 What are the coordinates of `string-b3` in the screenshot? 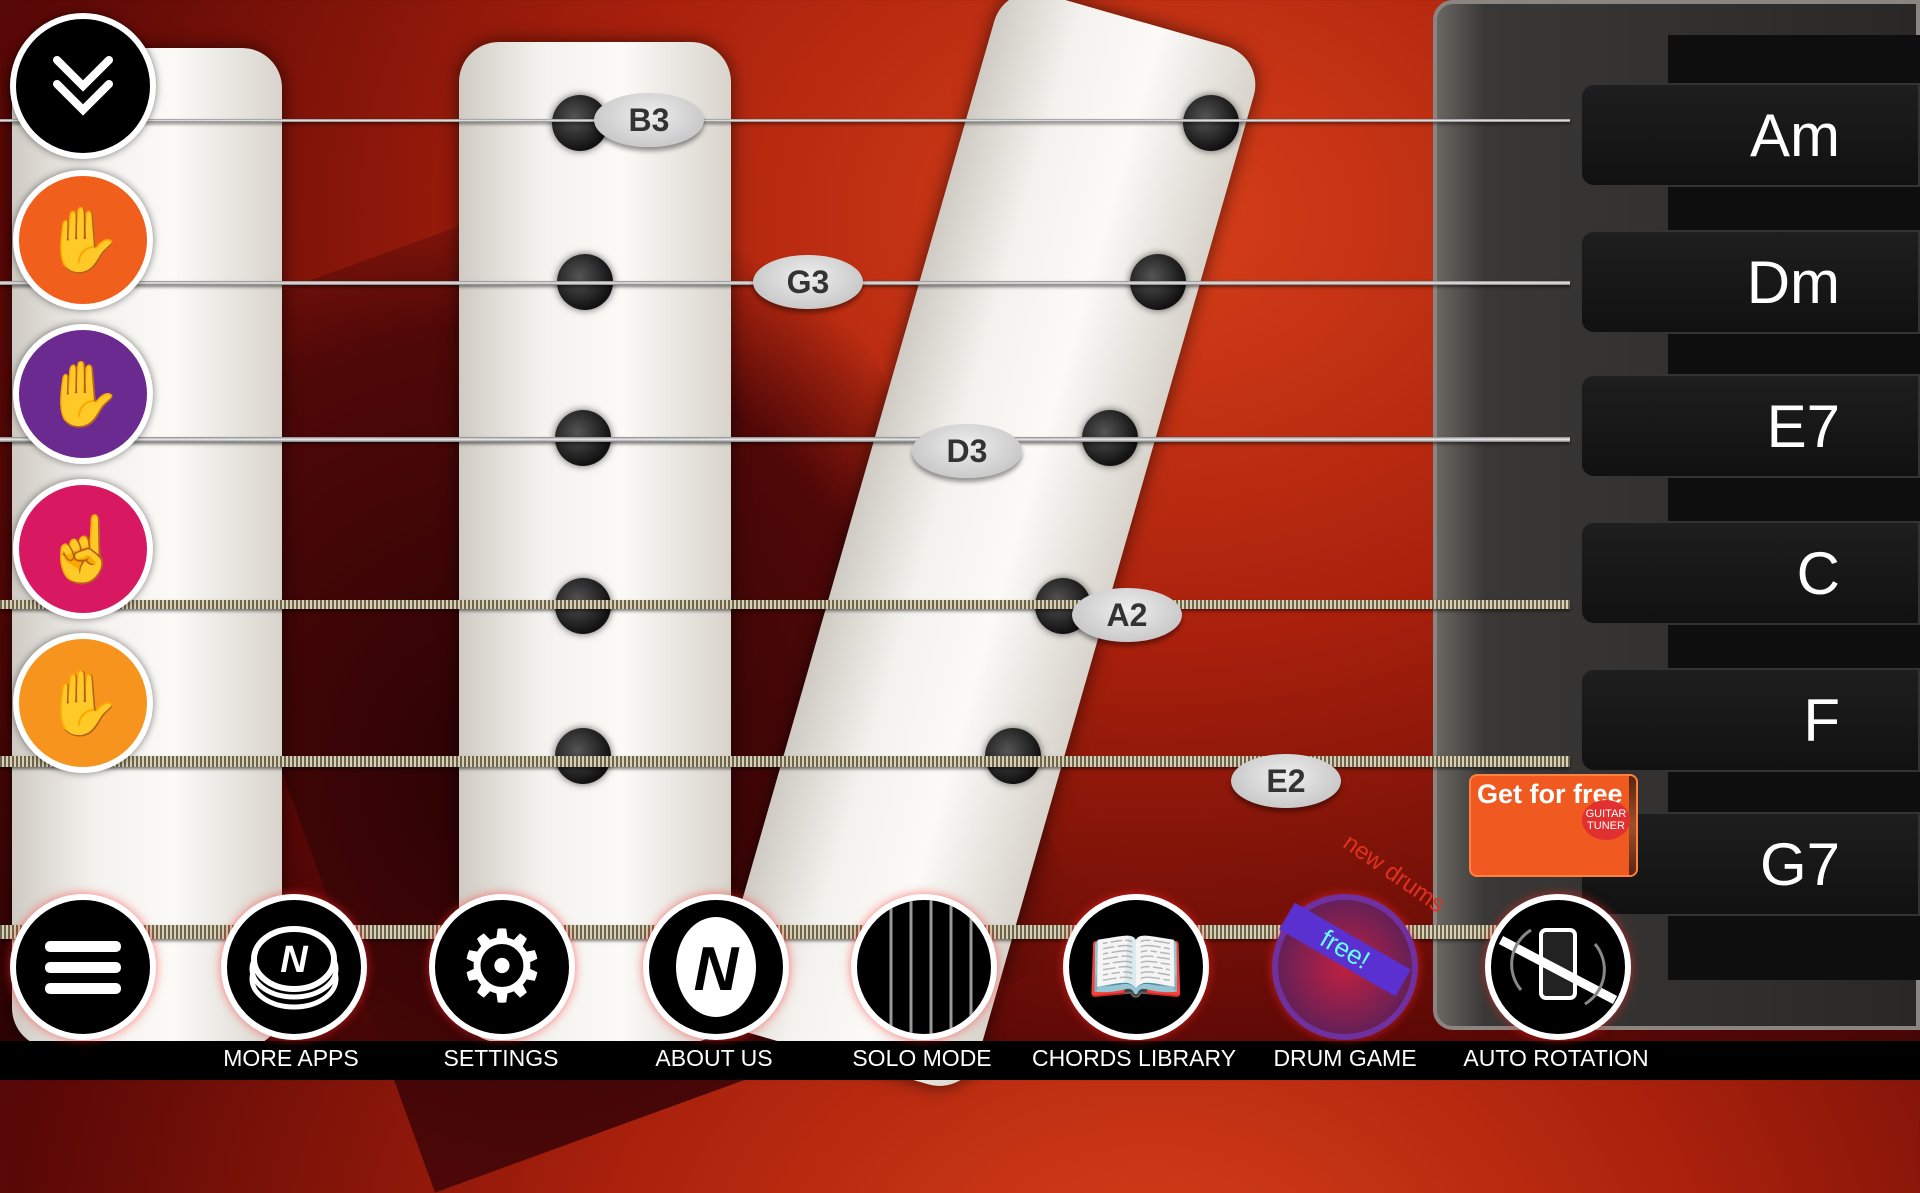 It's located at (785, 120).